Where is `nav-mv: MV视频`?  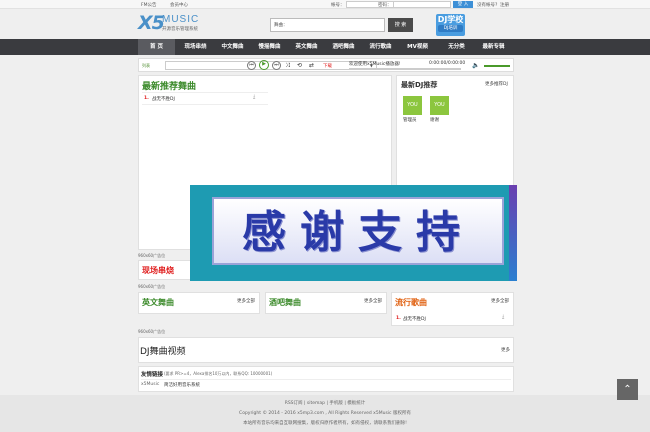
nav-mv: MV视频 is located at coordinates (417, 47).